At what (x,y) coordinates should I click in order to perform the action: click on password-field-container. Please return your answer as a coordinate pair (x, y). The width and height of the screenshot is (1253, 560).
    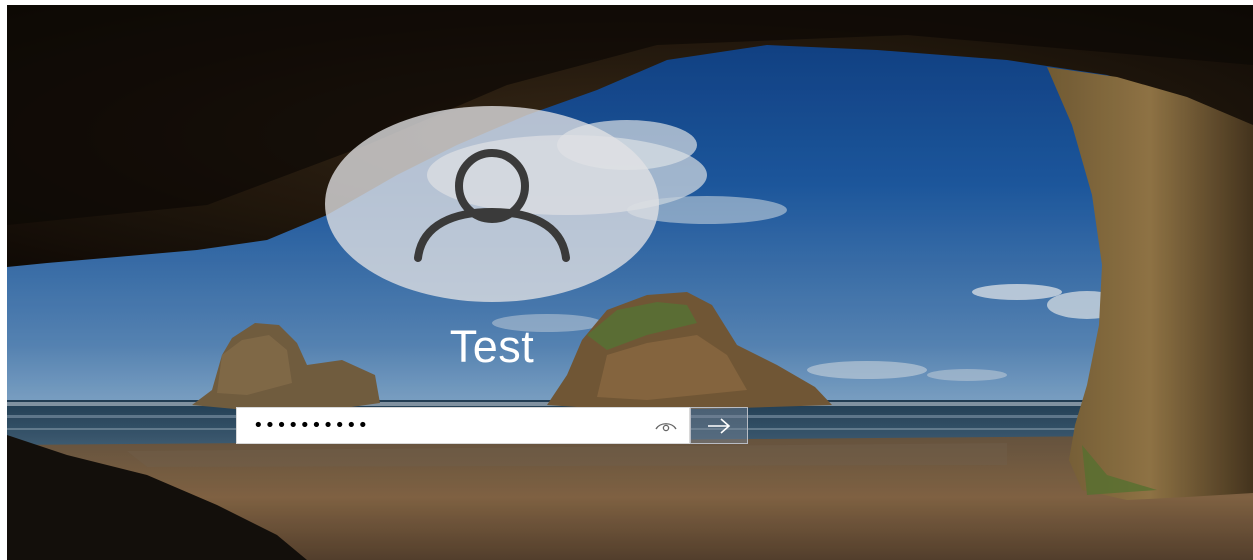
    Looking at the image, I should click on (463, 425).